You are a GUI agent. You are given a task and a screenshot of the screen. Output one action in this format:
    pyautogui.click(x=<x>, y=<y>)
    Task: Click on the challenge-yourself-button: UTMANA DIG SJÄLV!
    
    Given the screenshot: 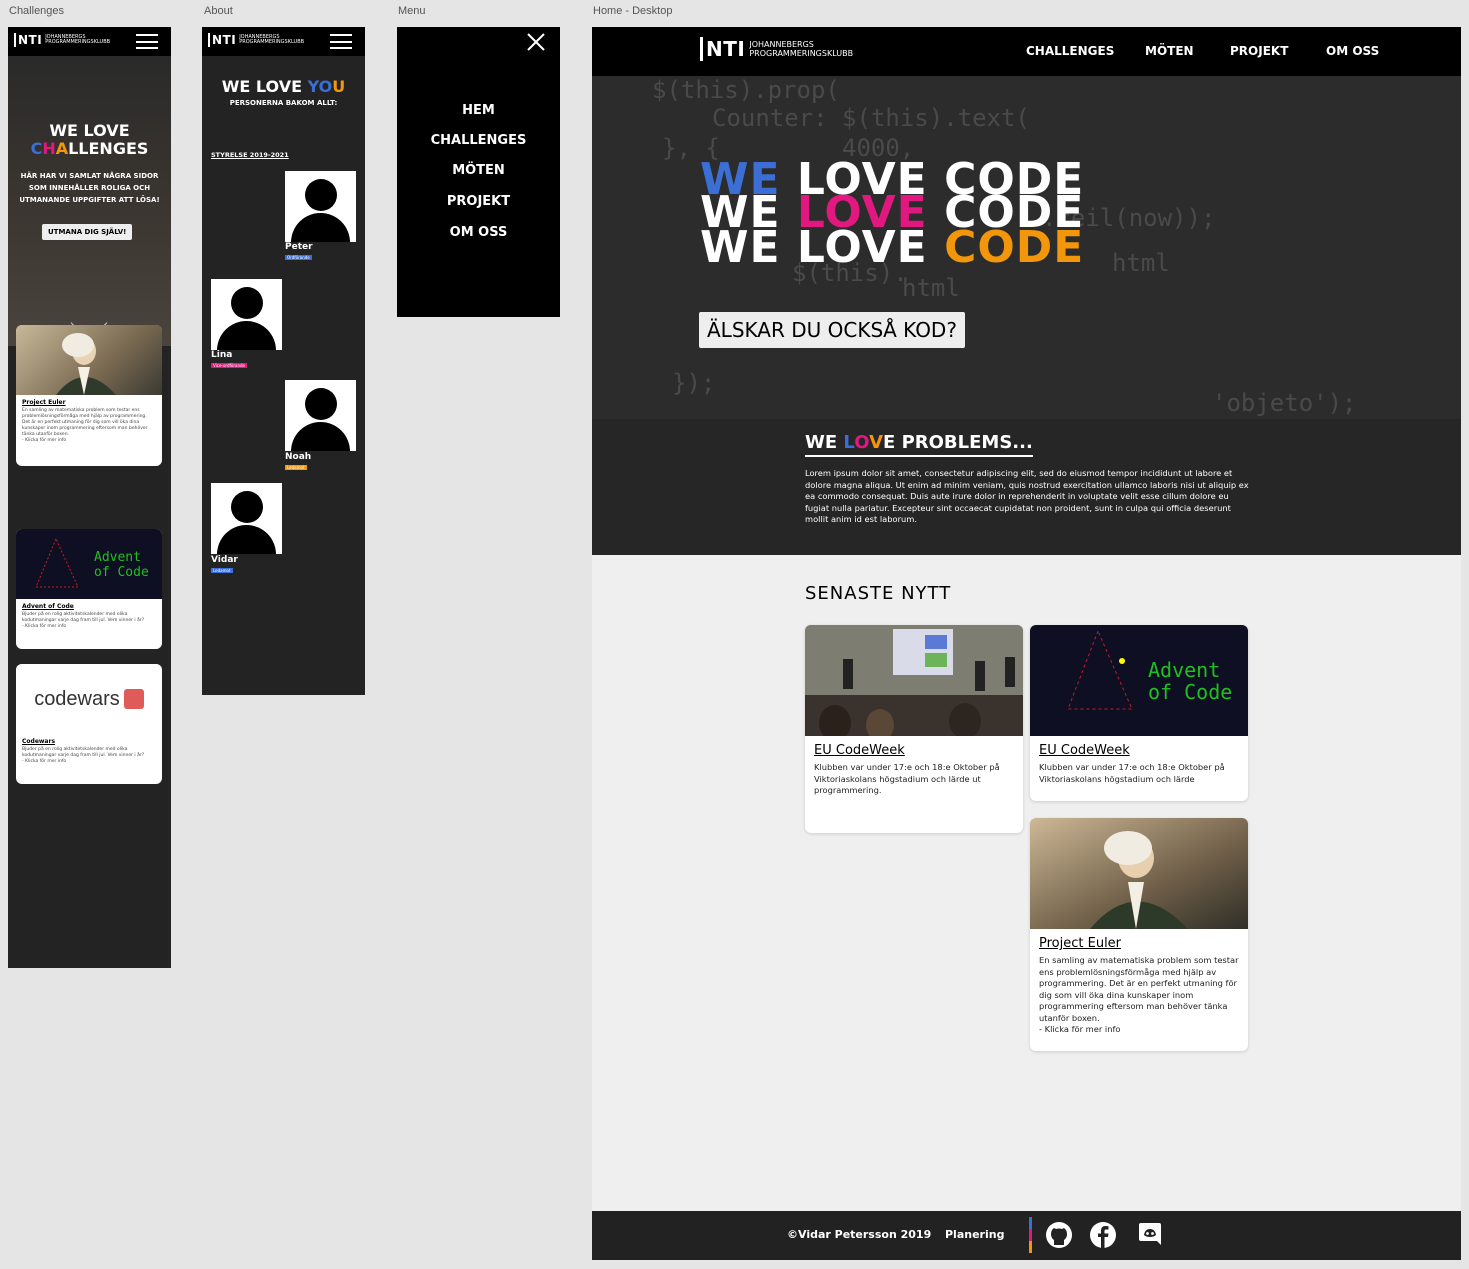 What is the action you would take?
    pyautogui.click(x=87, y=232)
    